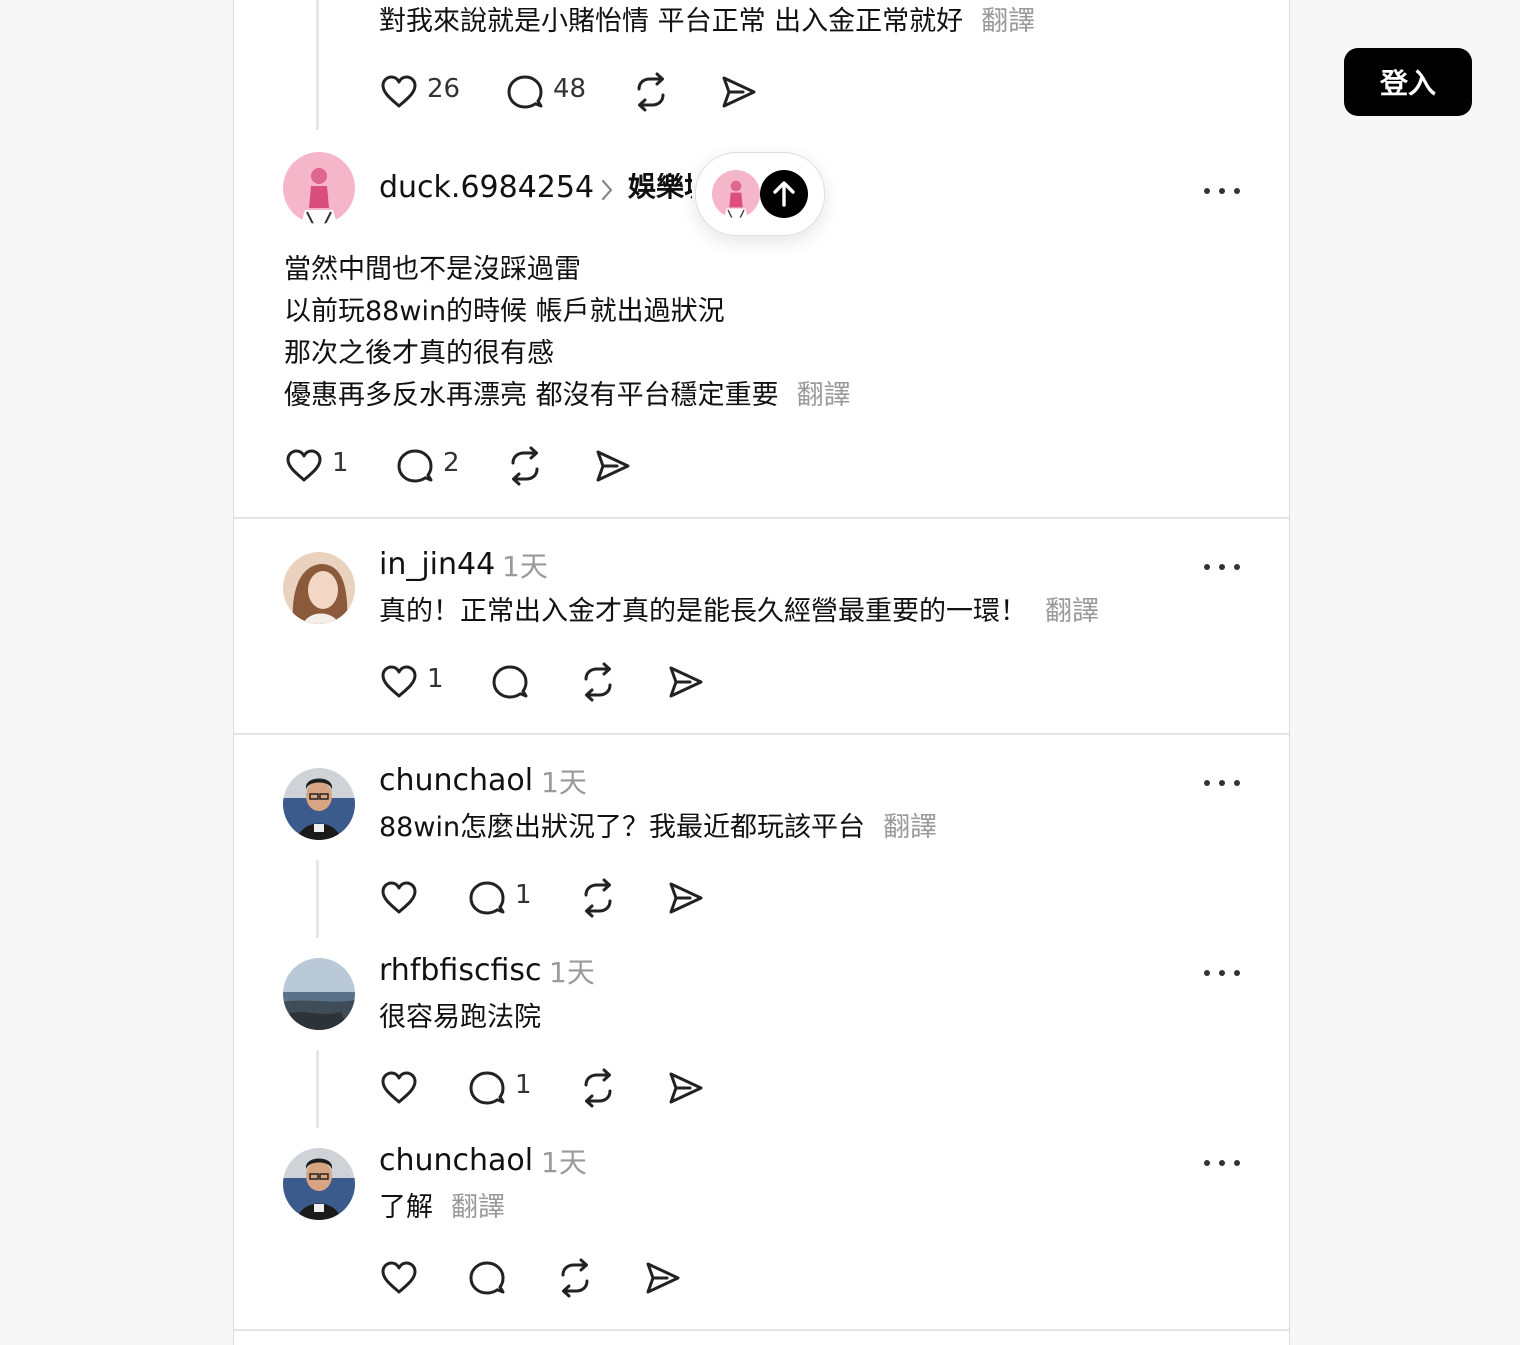 This screenshot has height=1345, width=1520. What do you see at coordinates (444, 89) in the screenshot?
I see `like-count: 26` at bounding box center [444, 89].